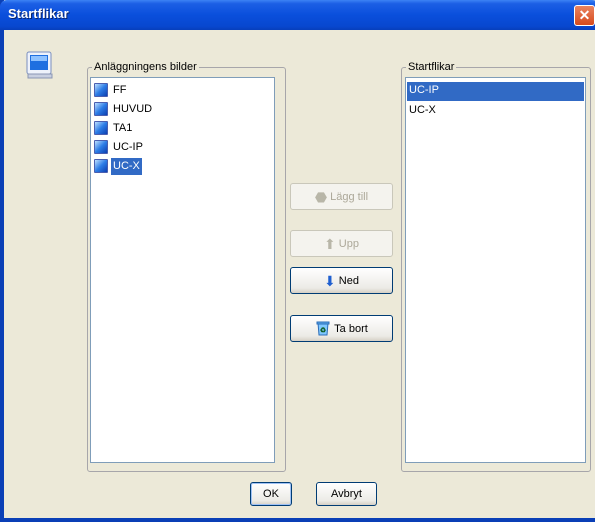 This screenshot has width=595, height=522. What do you see at coordinates (349, 196) in the screenshot?
I see `add-button-label: Lägg till` at bounding box center [349, 196].